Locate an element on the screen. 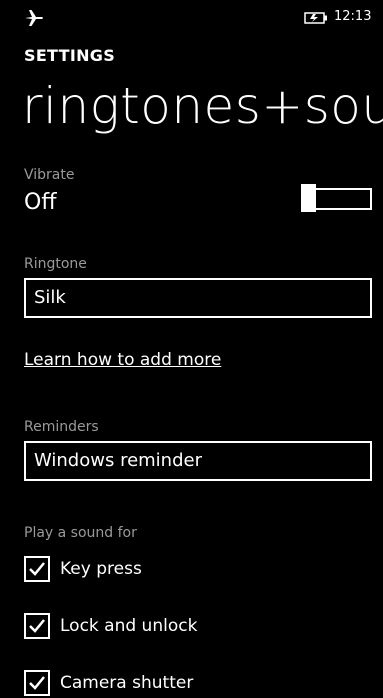  key-press-checkbox is located at coordinates (37, 569).